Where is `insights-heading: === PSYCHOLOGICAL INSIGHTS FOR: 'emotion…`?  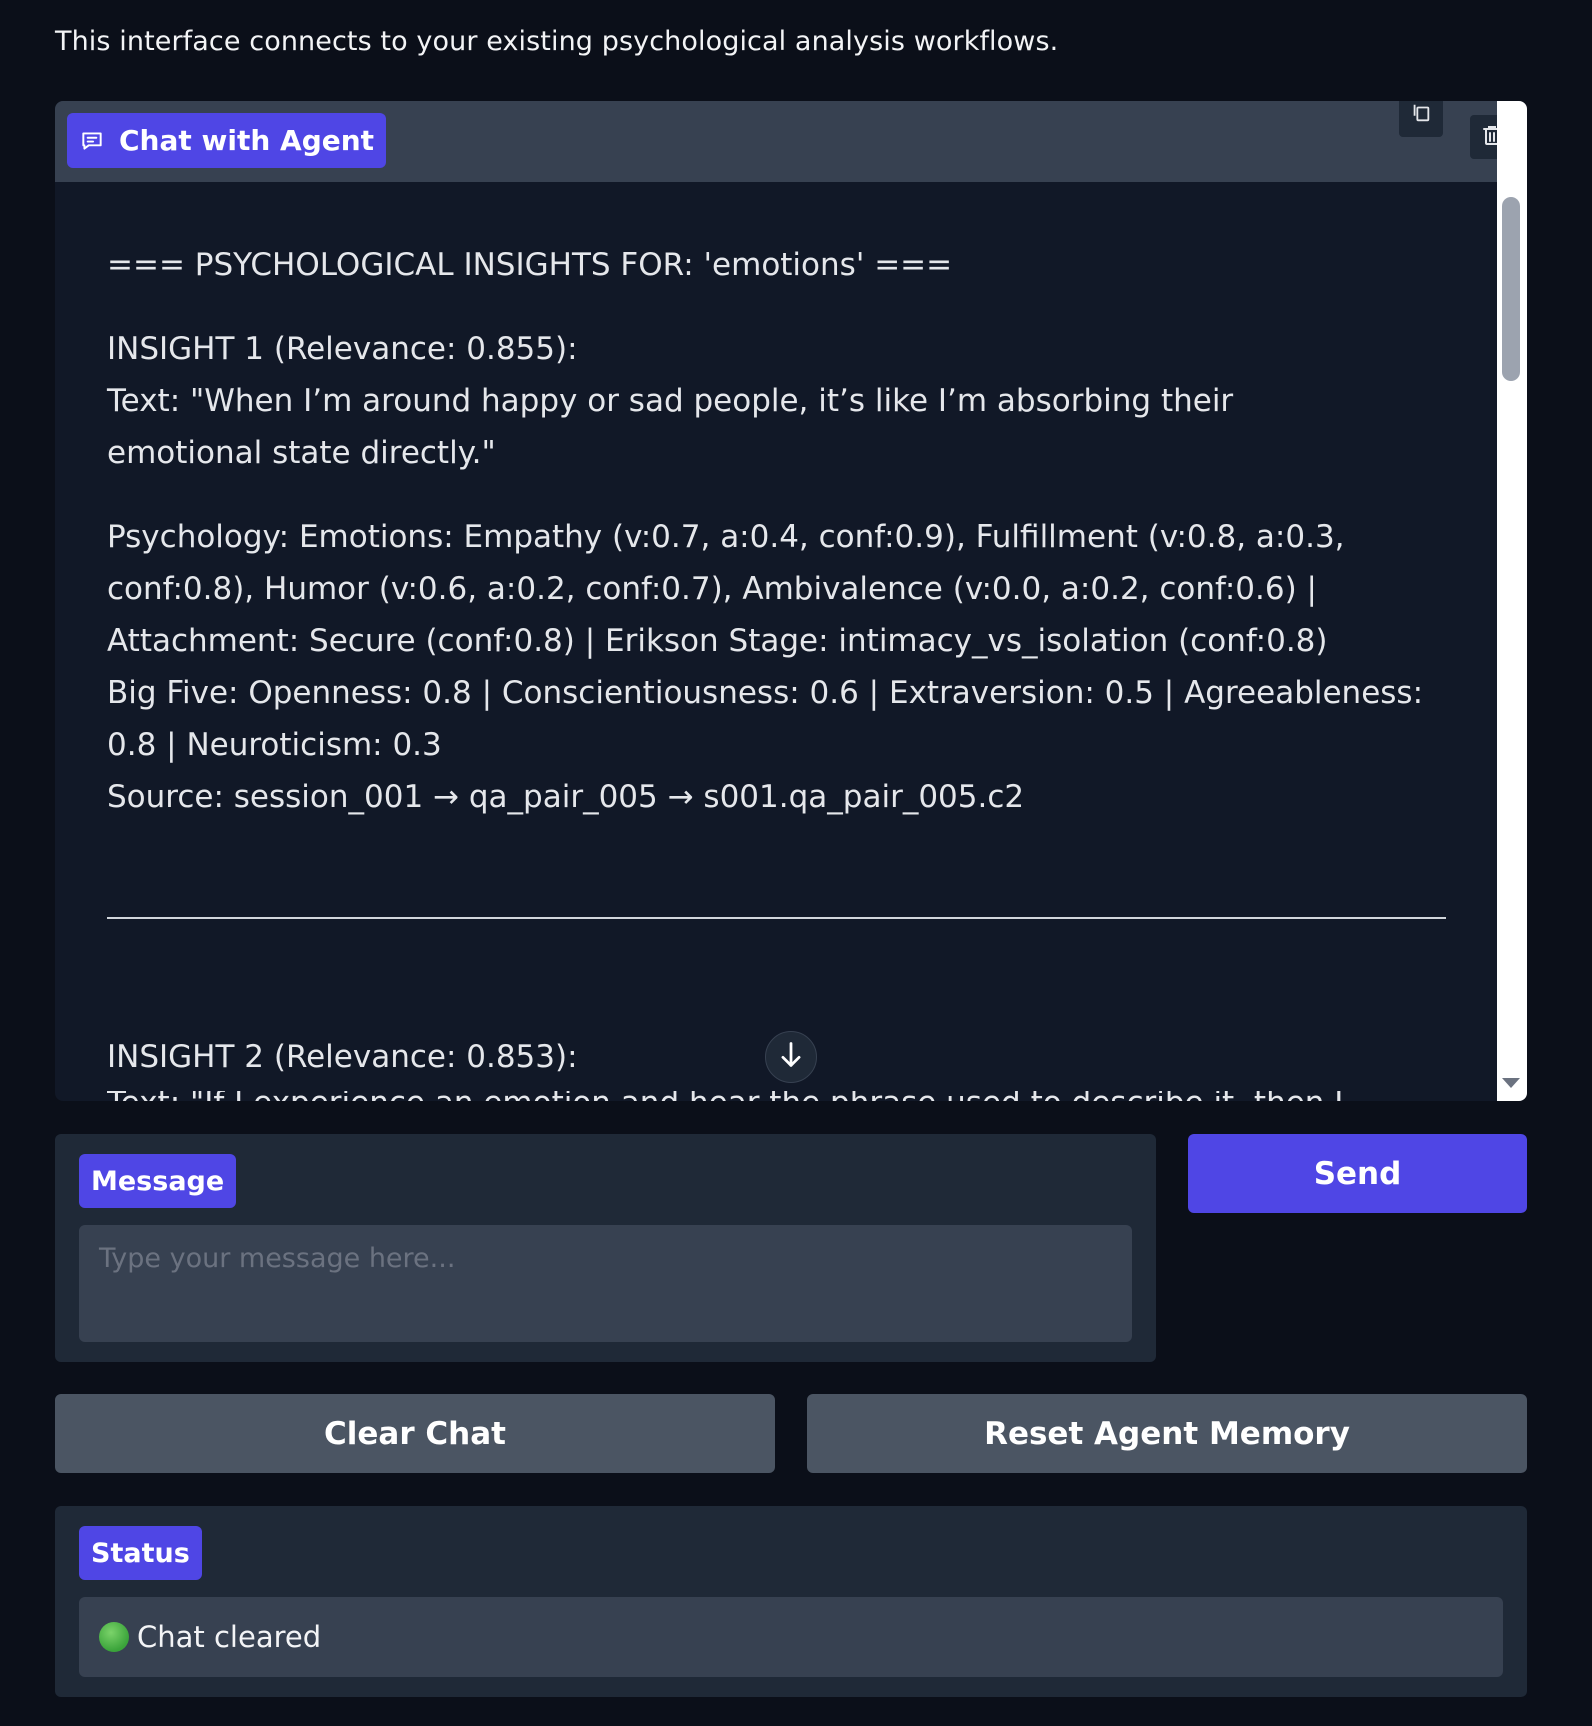 insights-heading: === PSYCHOLOGICAL INSIGHTS FOR: 'emotion… is located at coordinates (530, 265).